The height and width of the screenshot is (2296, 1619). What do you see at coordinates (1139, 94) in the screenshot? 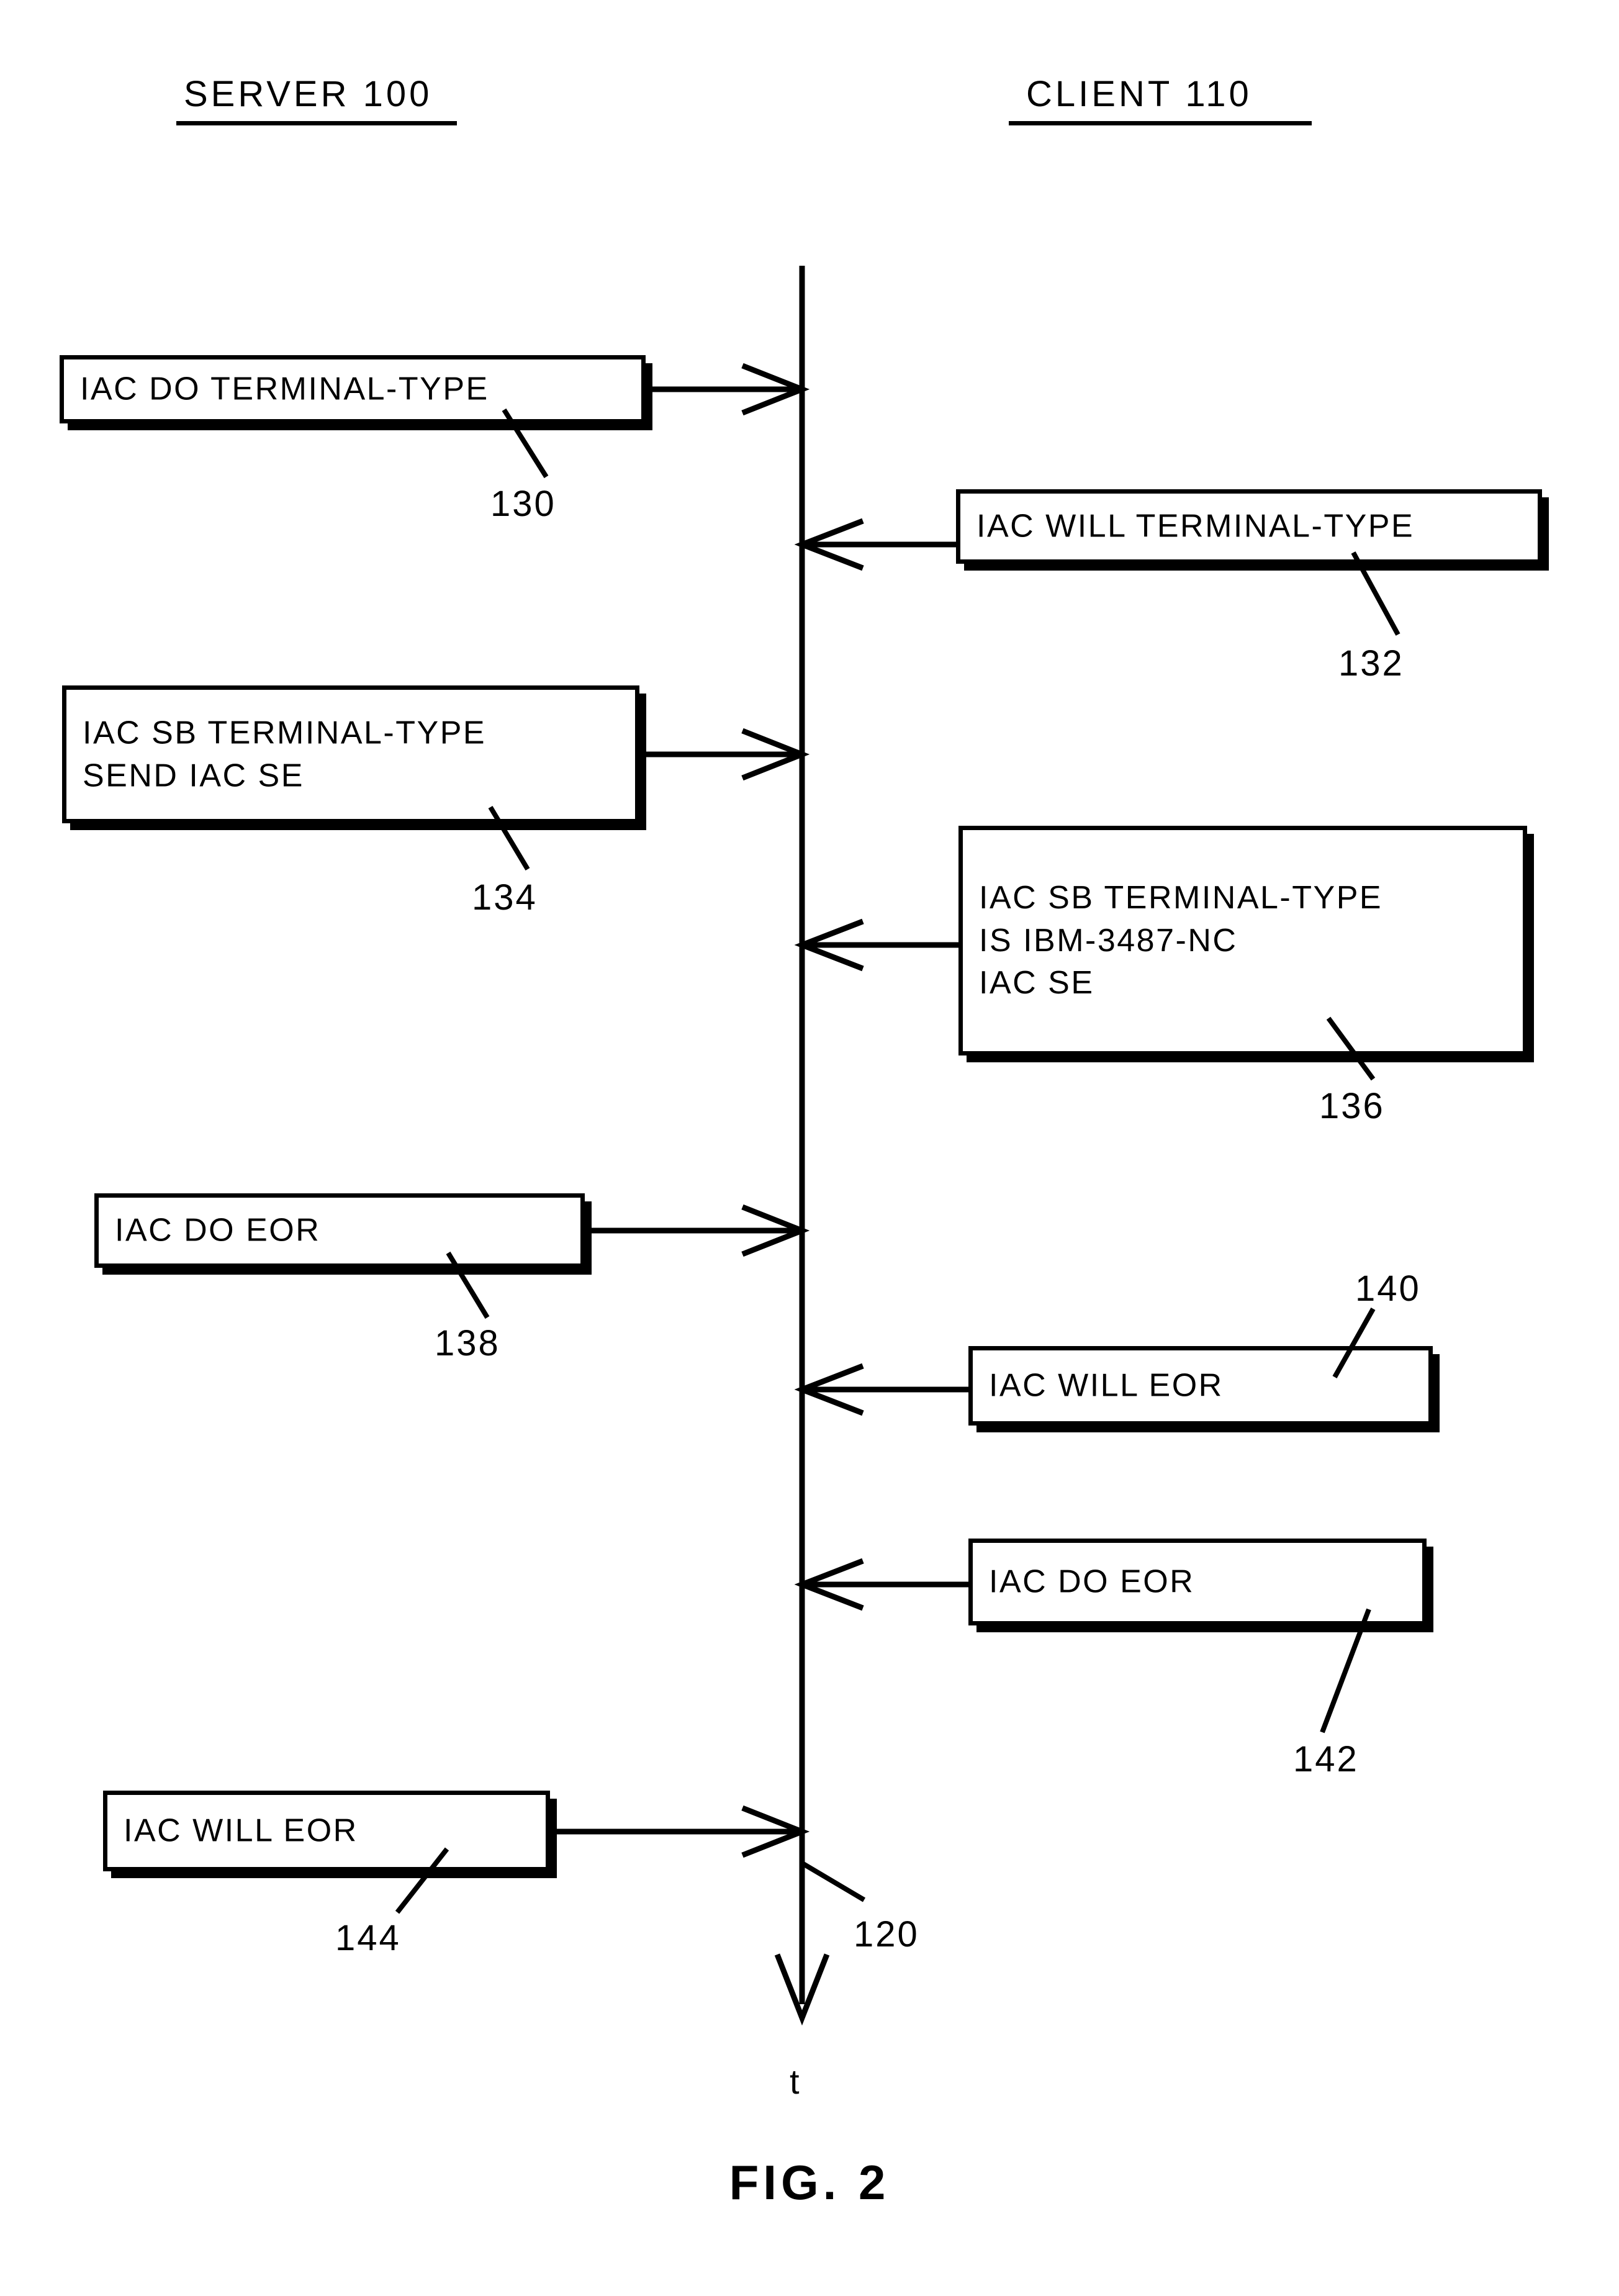
I see `column-title-client: CLIENT 110` at bounding box center [1139, 94].